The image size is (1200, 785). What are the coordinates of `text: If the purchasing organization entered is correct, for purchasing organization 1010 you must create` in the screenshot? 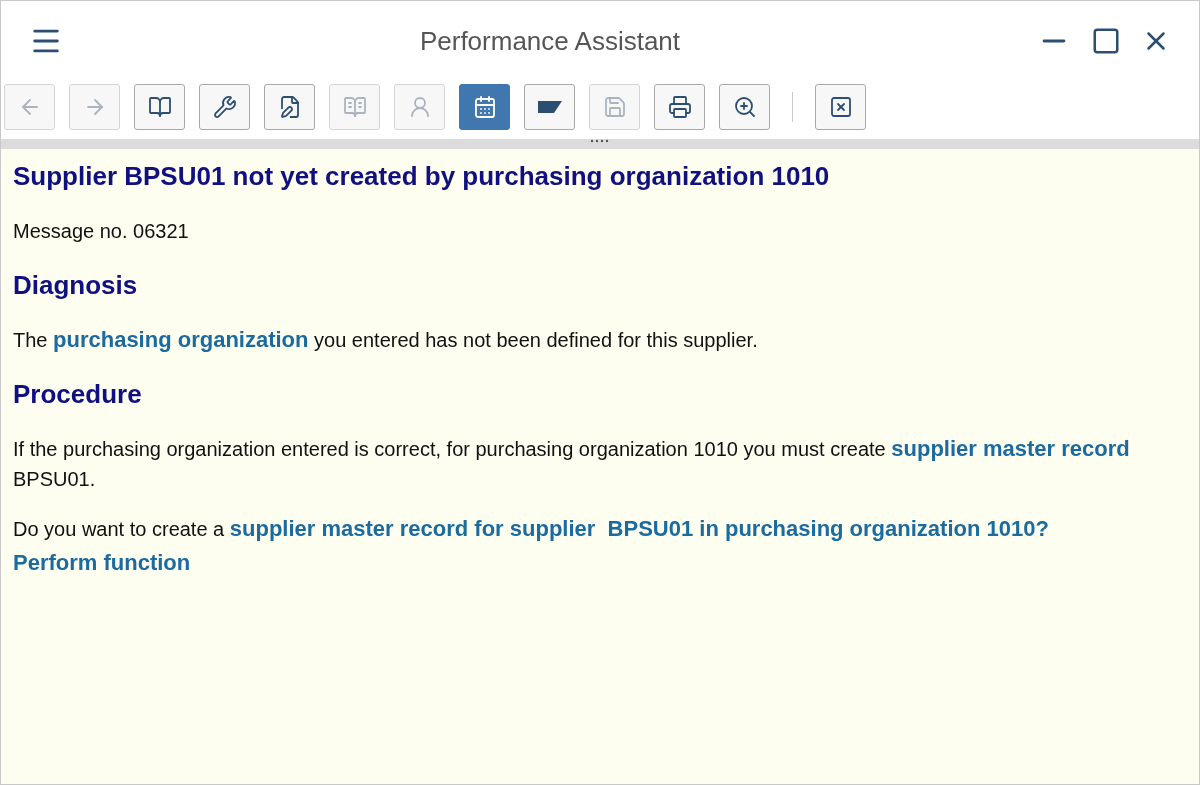 It's located at (450, 449).